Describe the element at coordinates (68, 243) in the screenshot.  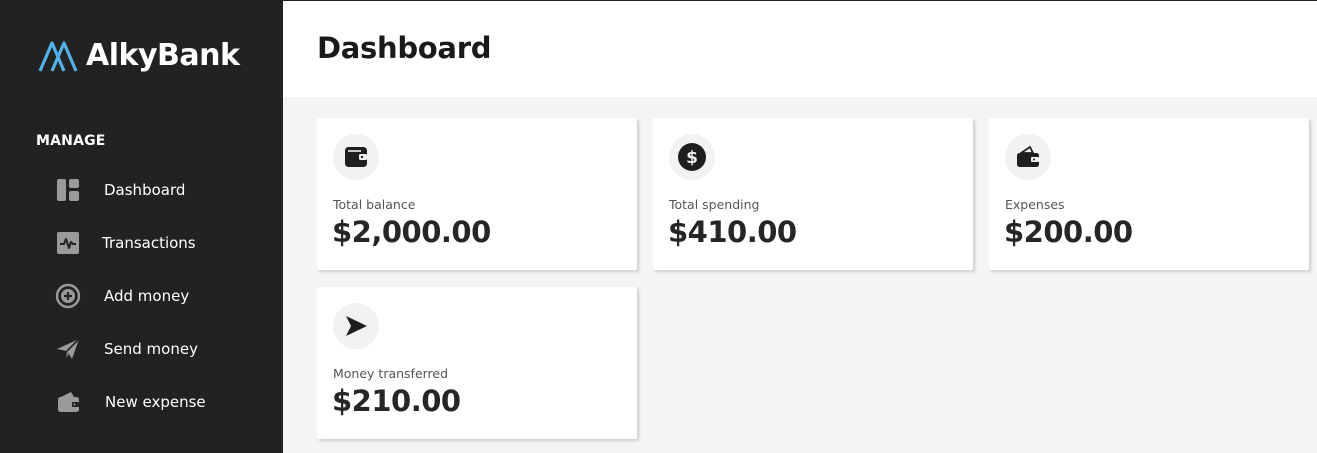
I see `activity-icon` at that location.